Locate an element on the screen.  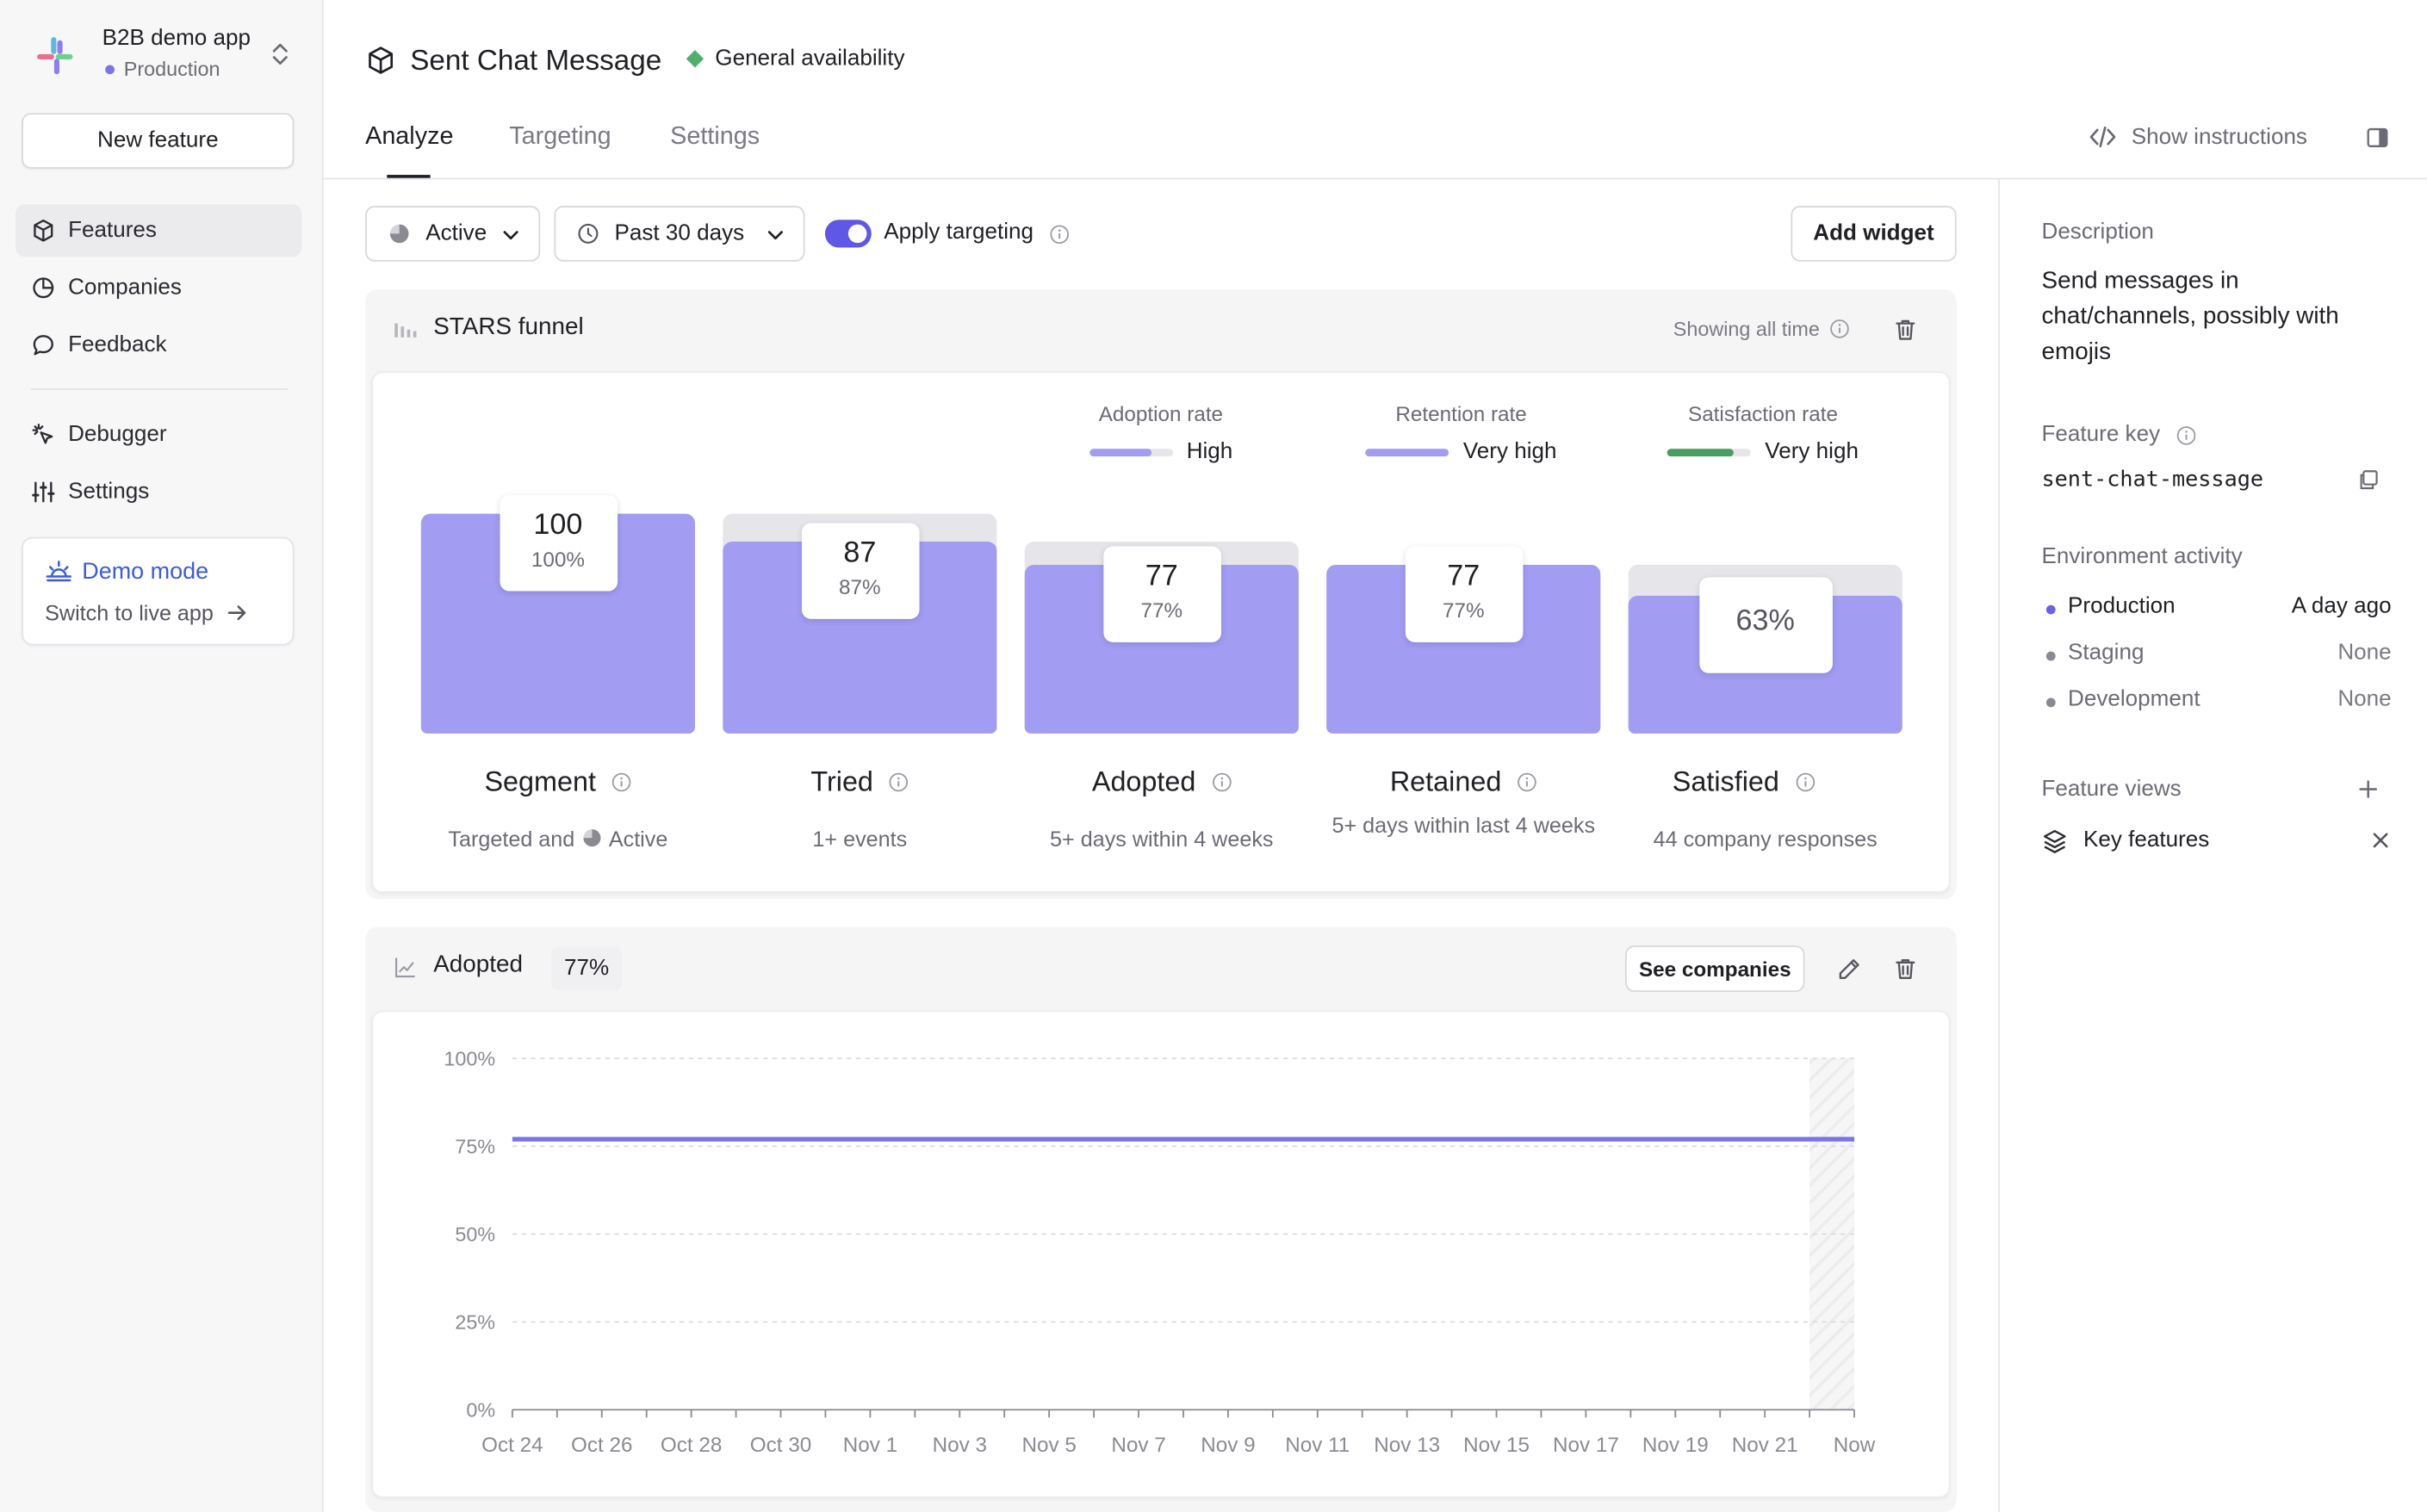
env-row-production: Production A day ago is located at coordinates (2216, 609).